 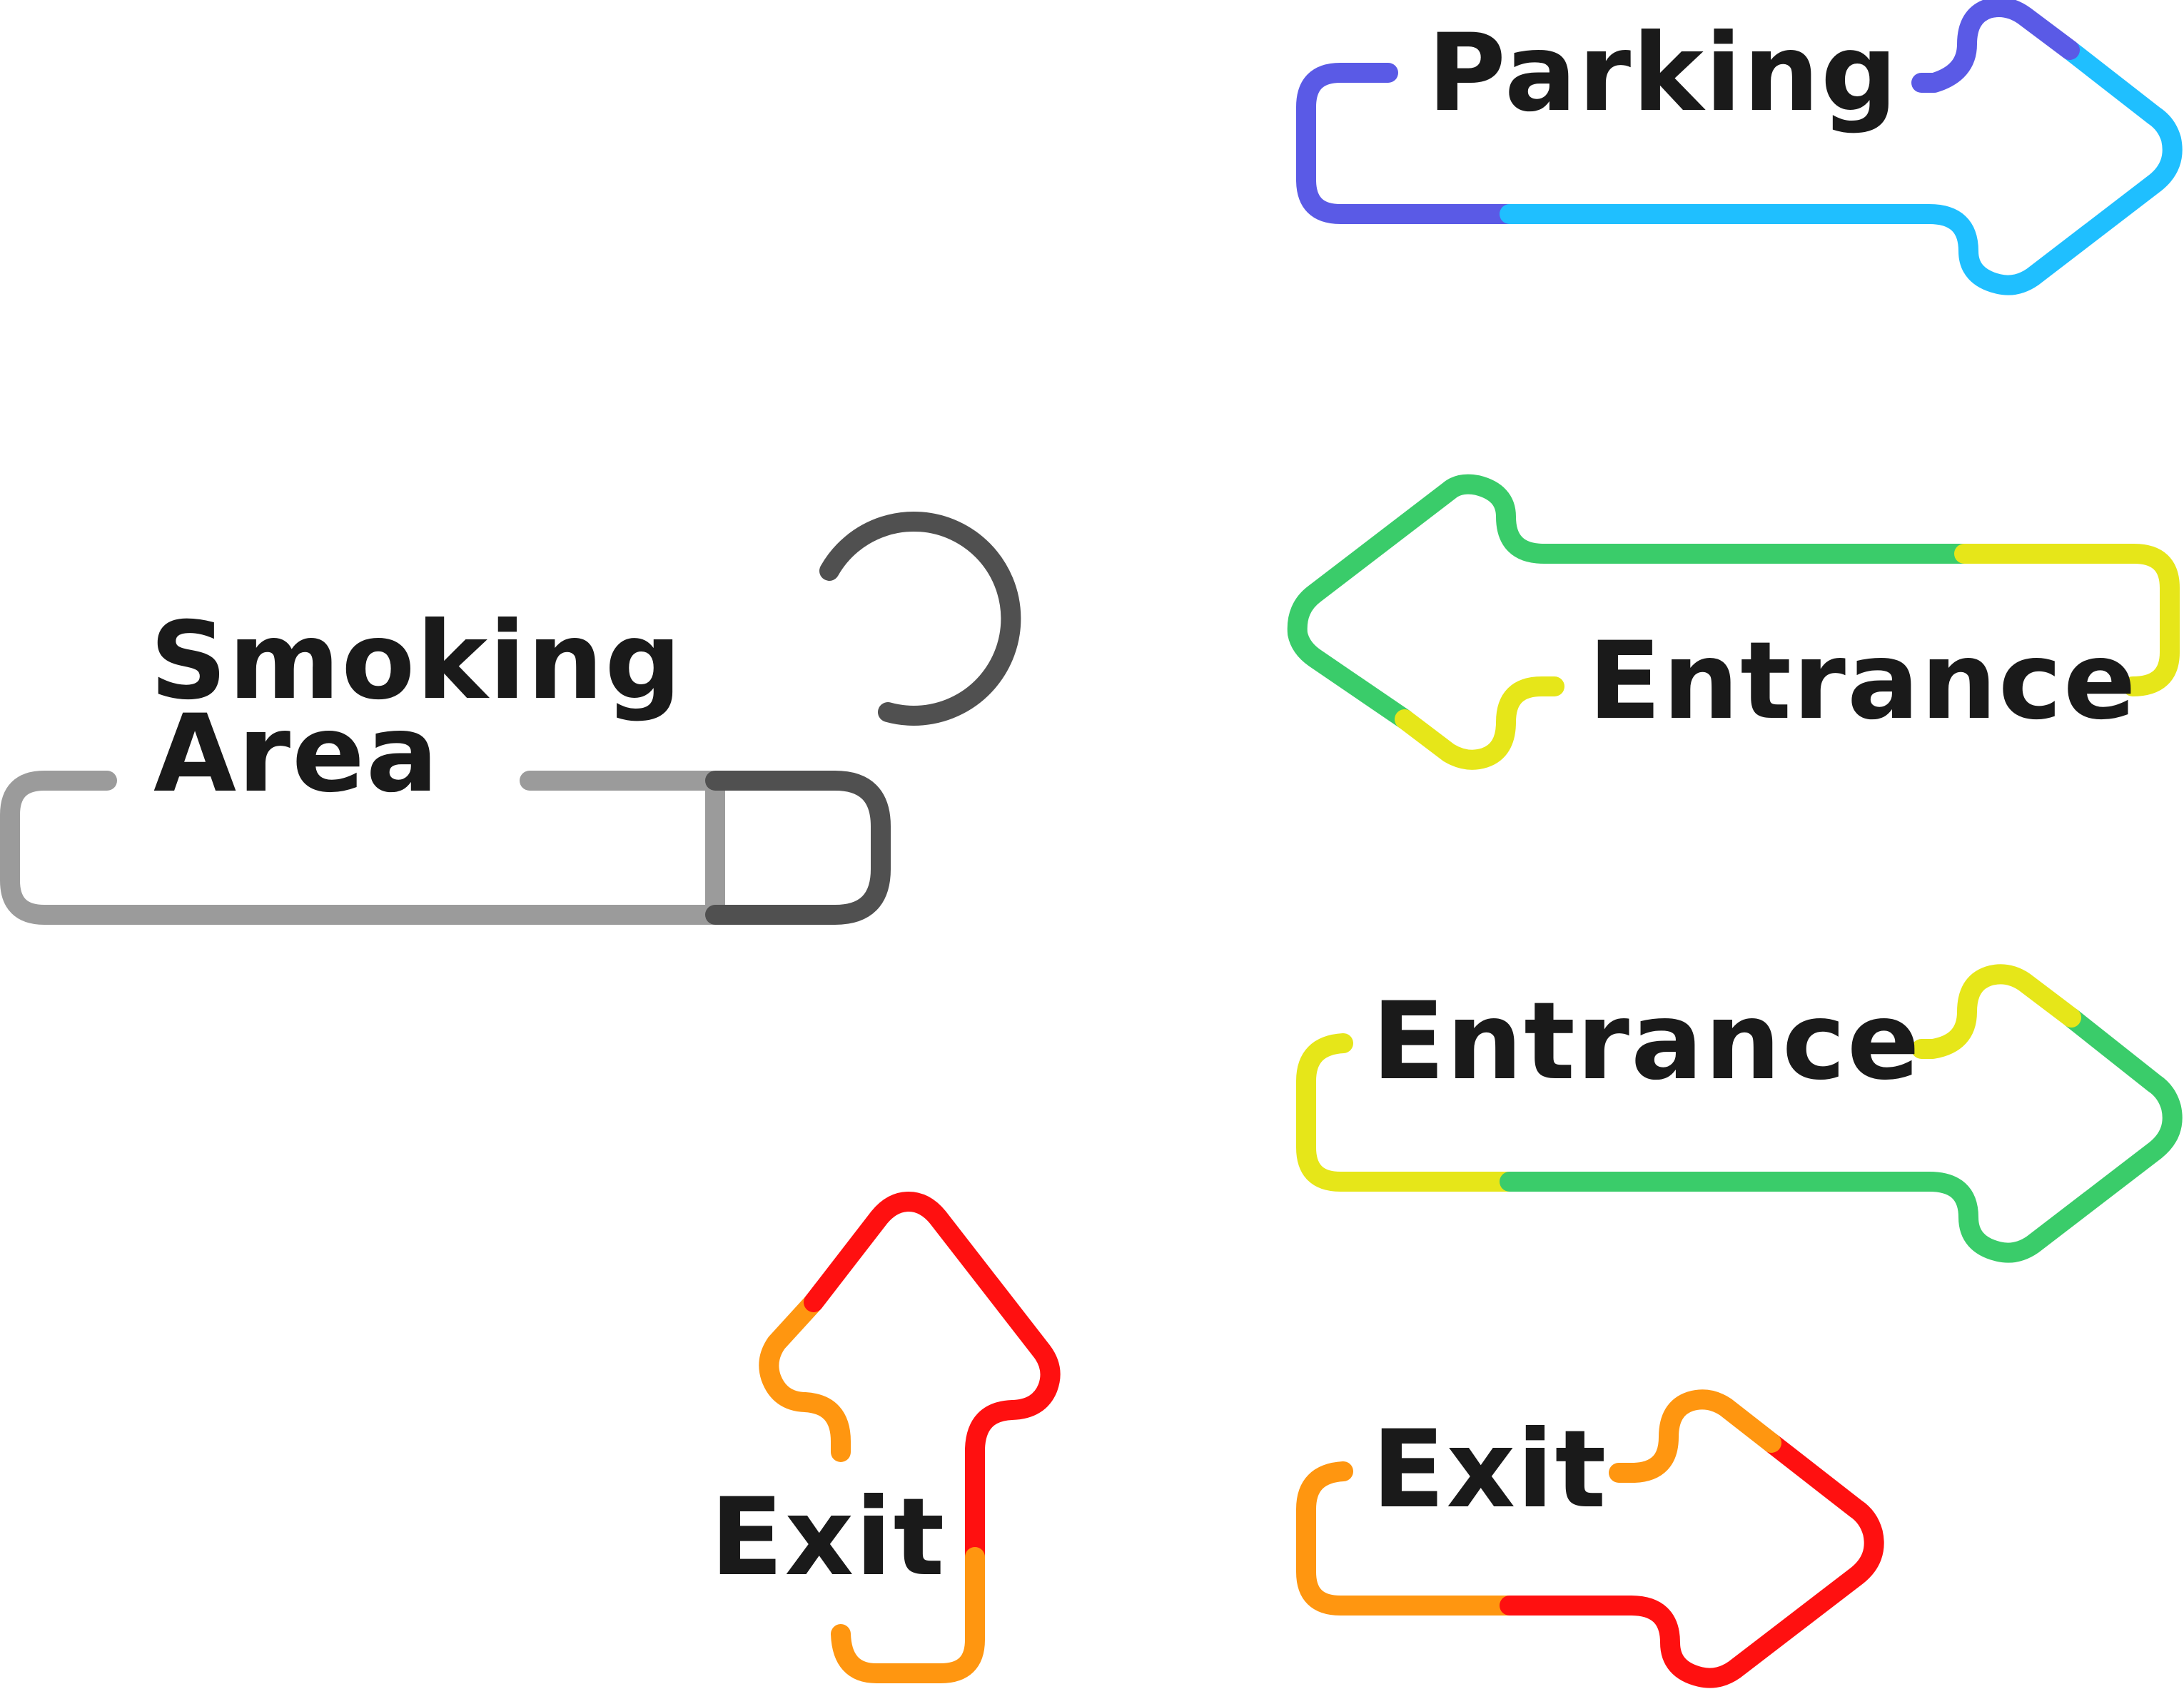 I want to click on entrance-left-label: Entrance, so click(x=1863, y=681).